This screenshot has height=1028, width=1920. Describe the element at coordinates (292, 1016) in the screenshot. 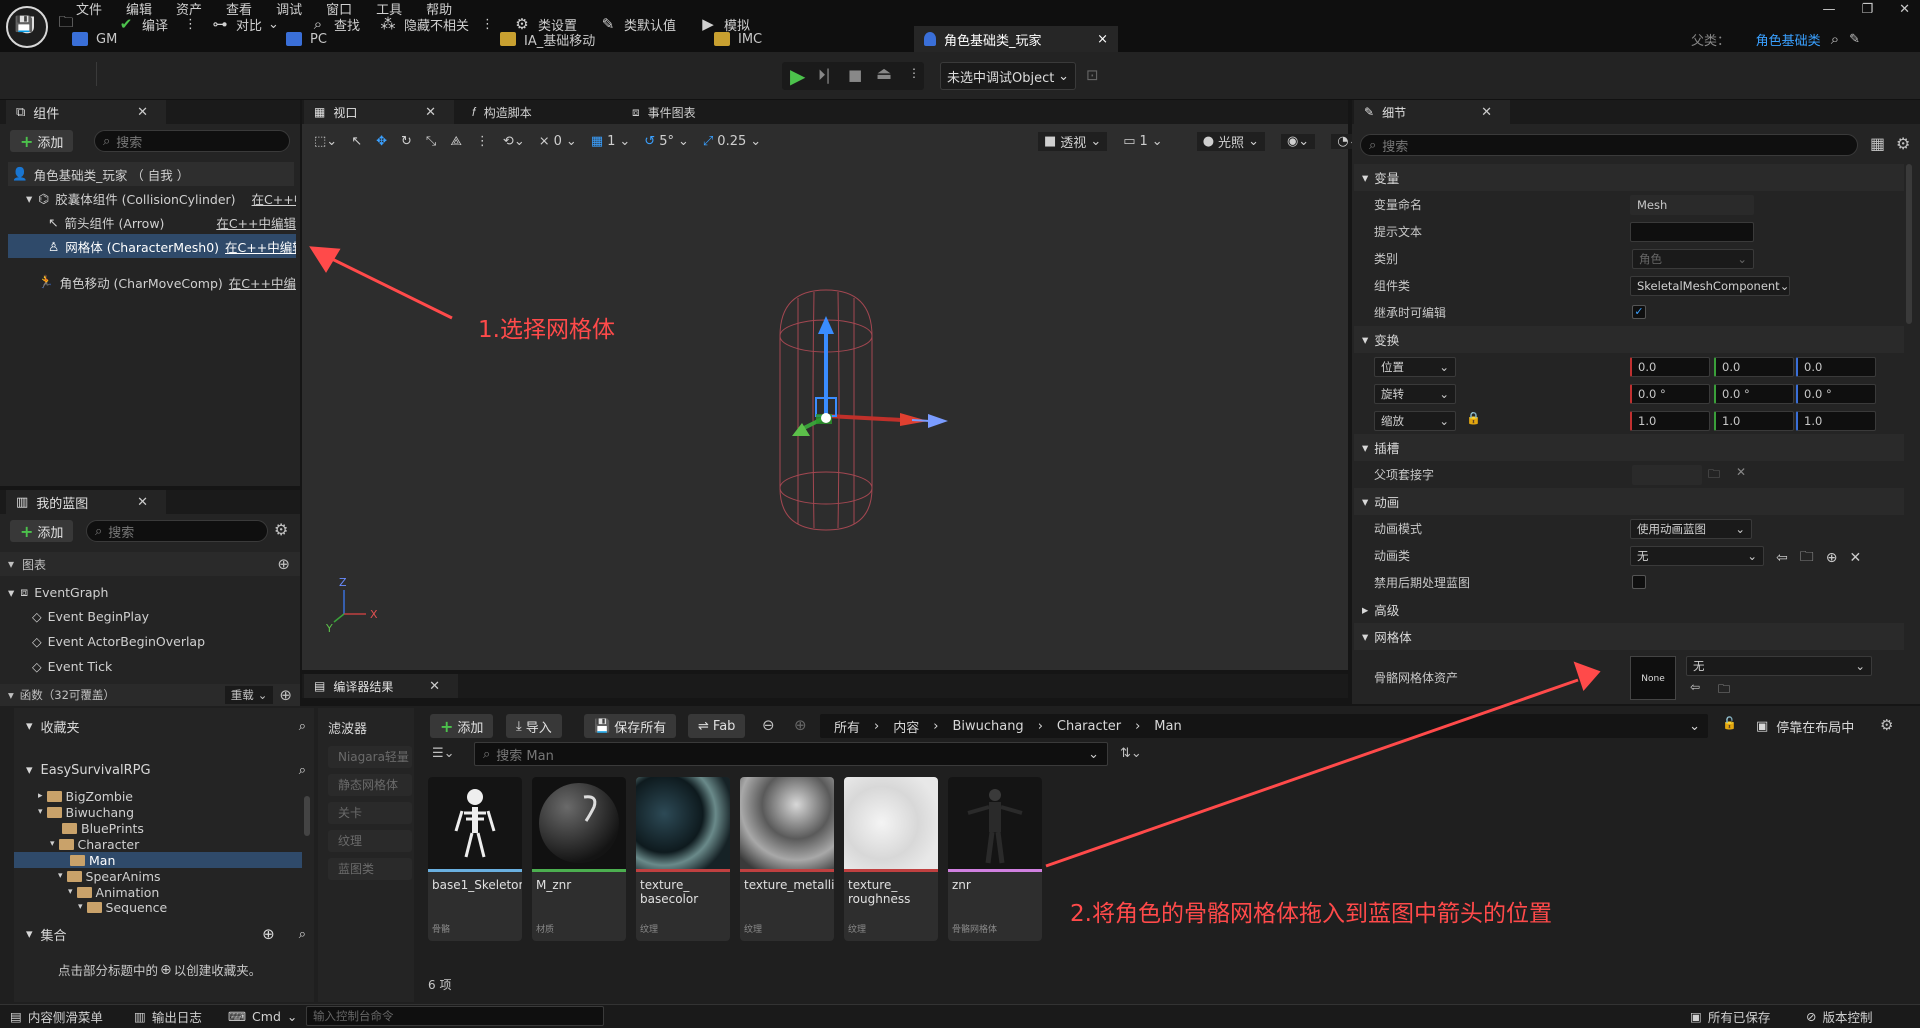

I see `chevron-down-icon: ⌄` at that location.